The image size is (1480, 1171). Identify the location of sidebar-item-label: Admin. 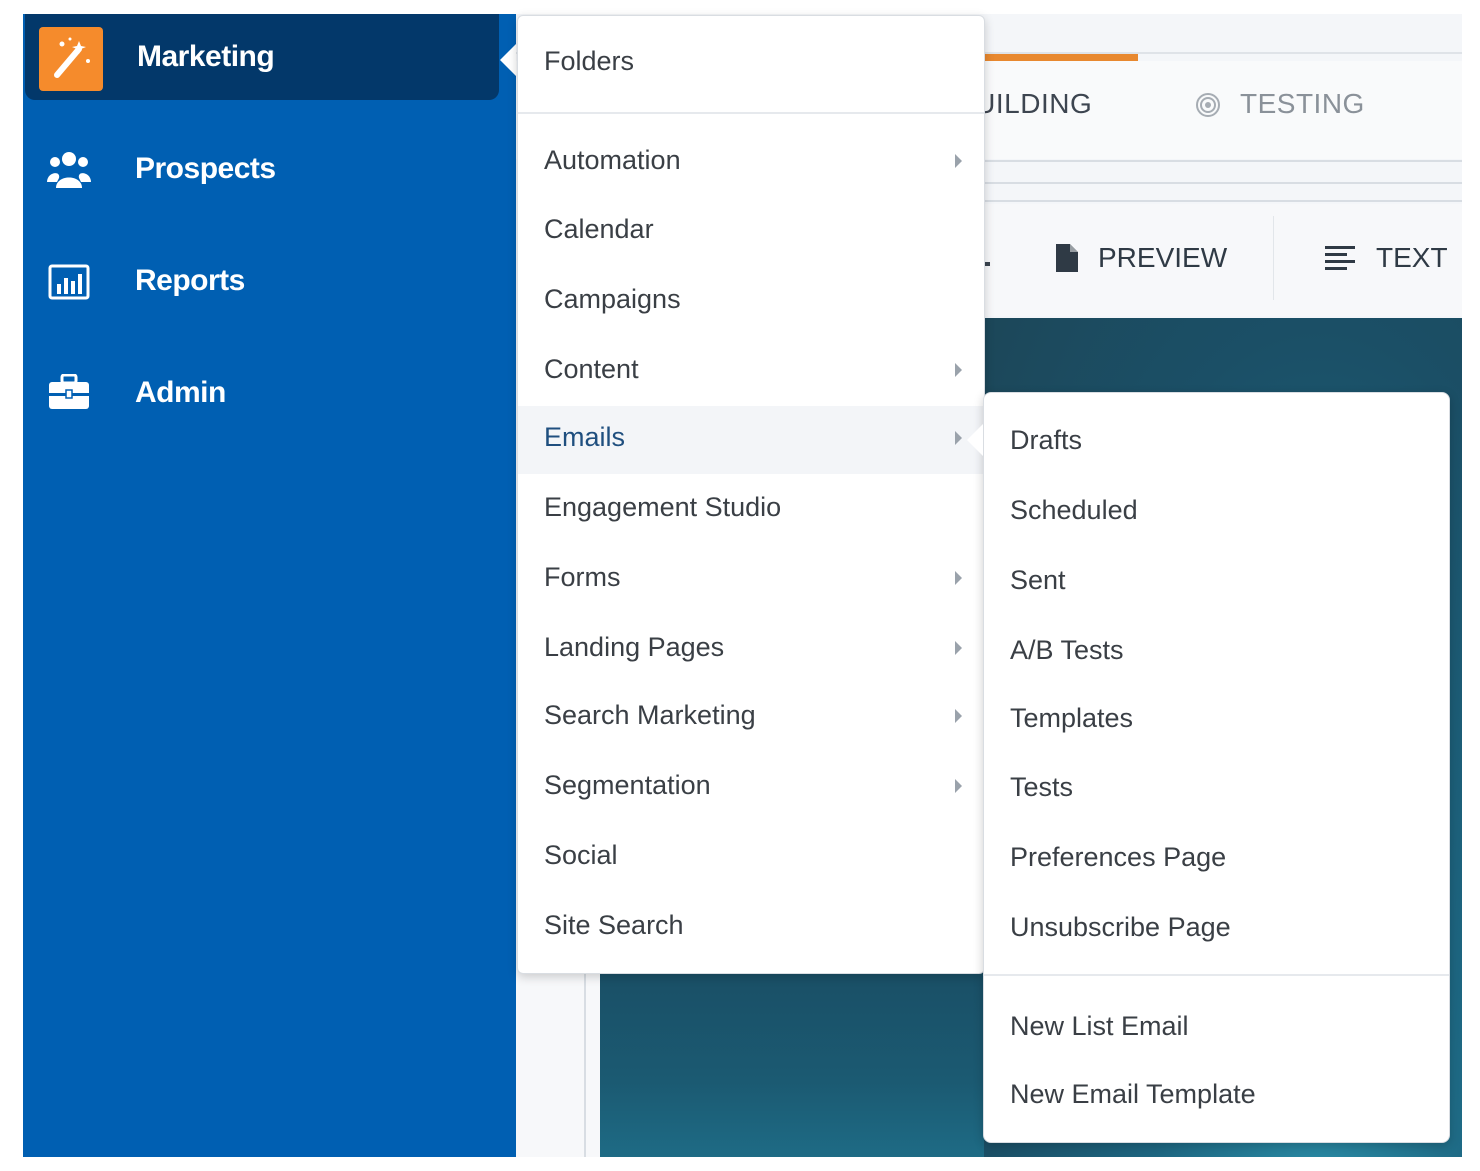
(180, 392).